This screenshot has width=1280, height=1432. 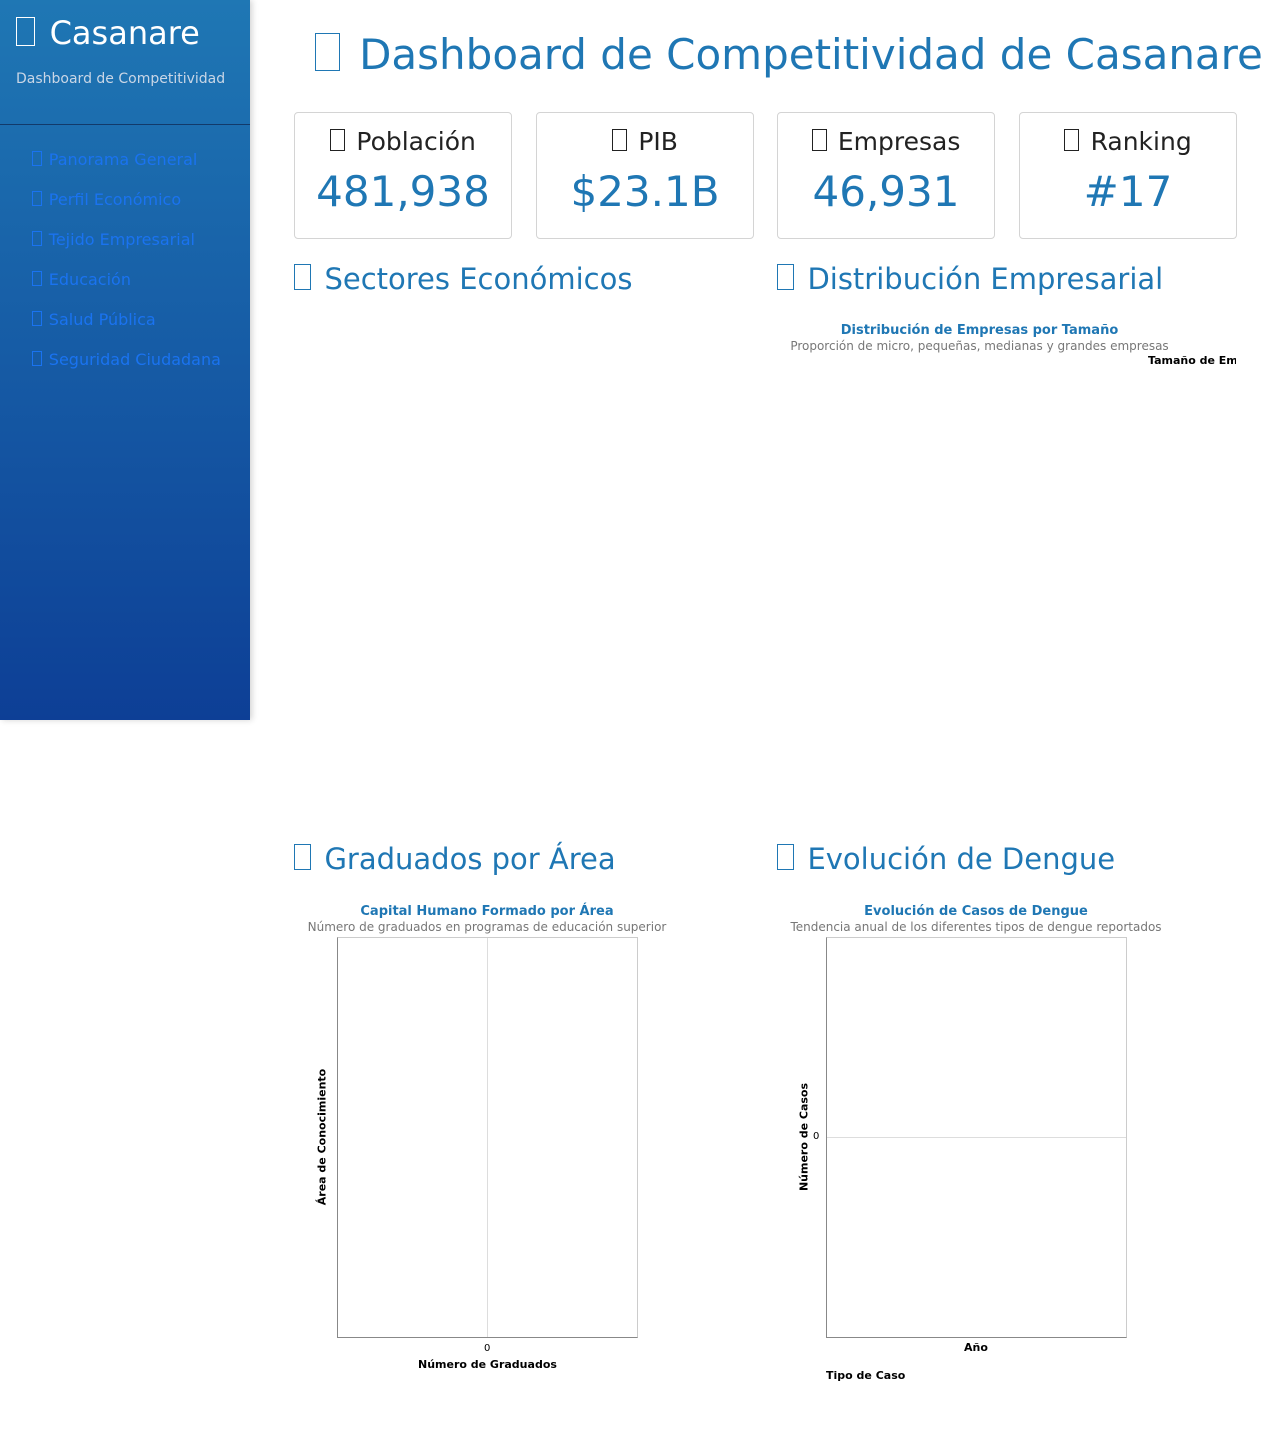 I want to click on kpi-label: Ranking, so click(x=1128, y=141).